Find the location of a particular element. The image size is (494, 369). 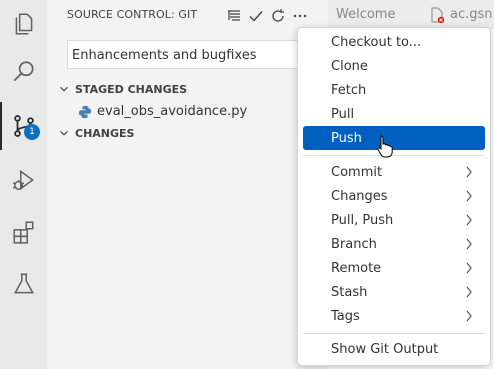

menu-item-tags: Tags is located at coordinates (394, 316).